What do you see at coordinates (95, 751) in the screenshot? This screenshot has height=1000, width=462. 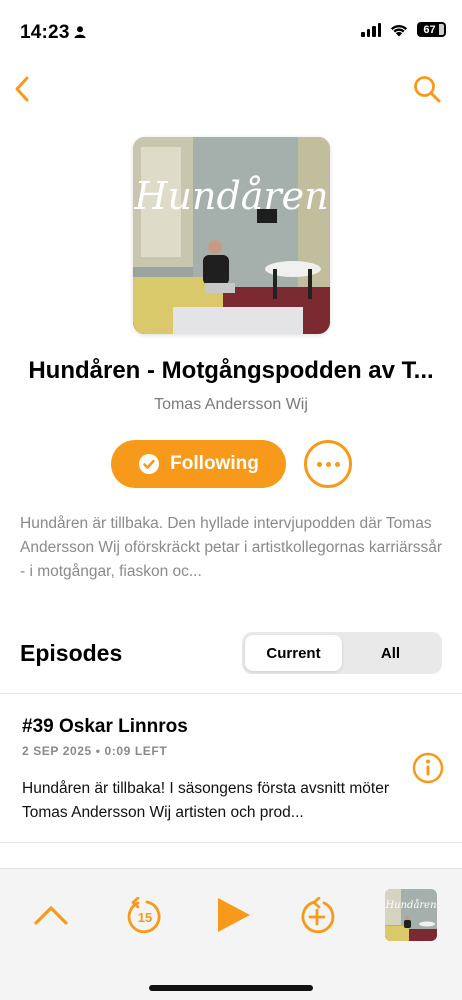 I see `episode-meta: 2 SEP 2025 • 0:09 LEFT` at bounding box center [95, 751].